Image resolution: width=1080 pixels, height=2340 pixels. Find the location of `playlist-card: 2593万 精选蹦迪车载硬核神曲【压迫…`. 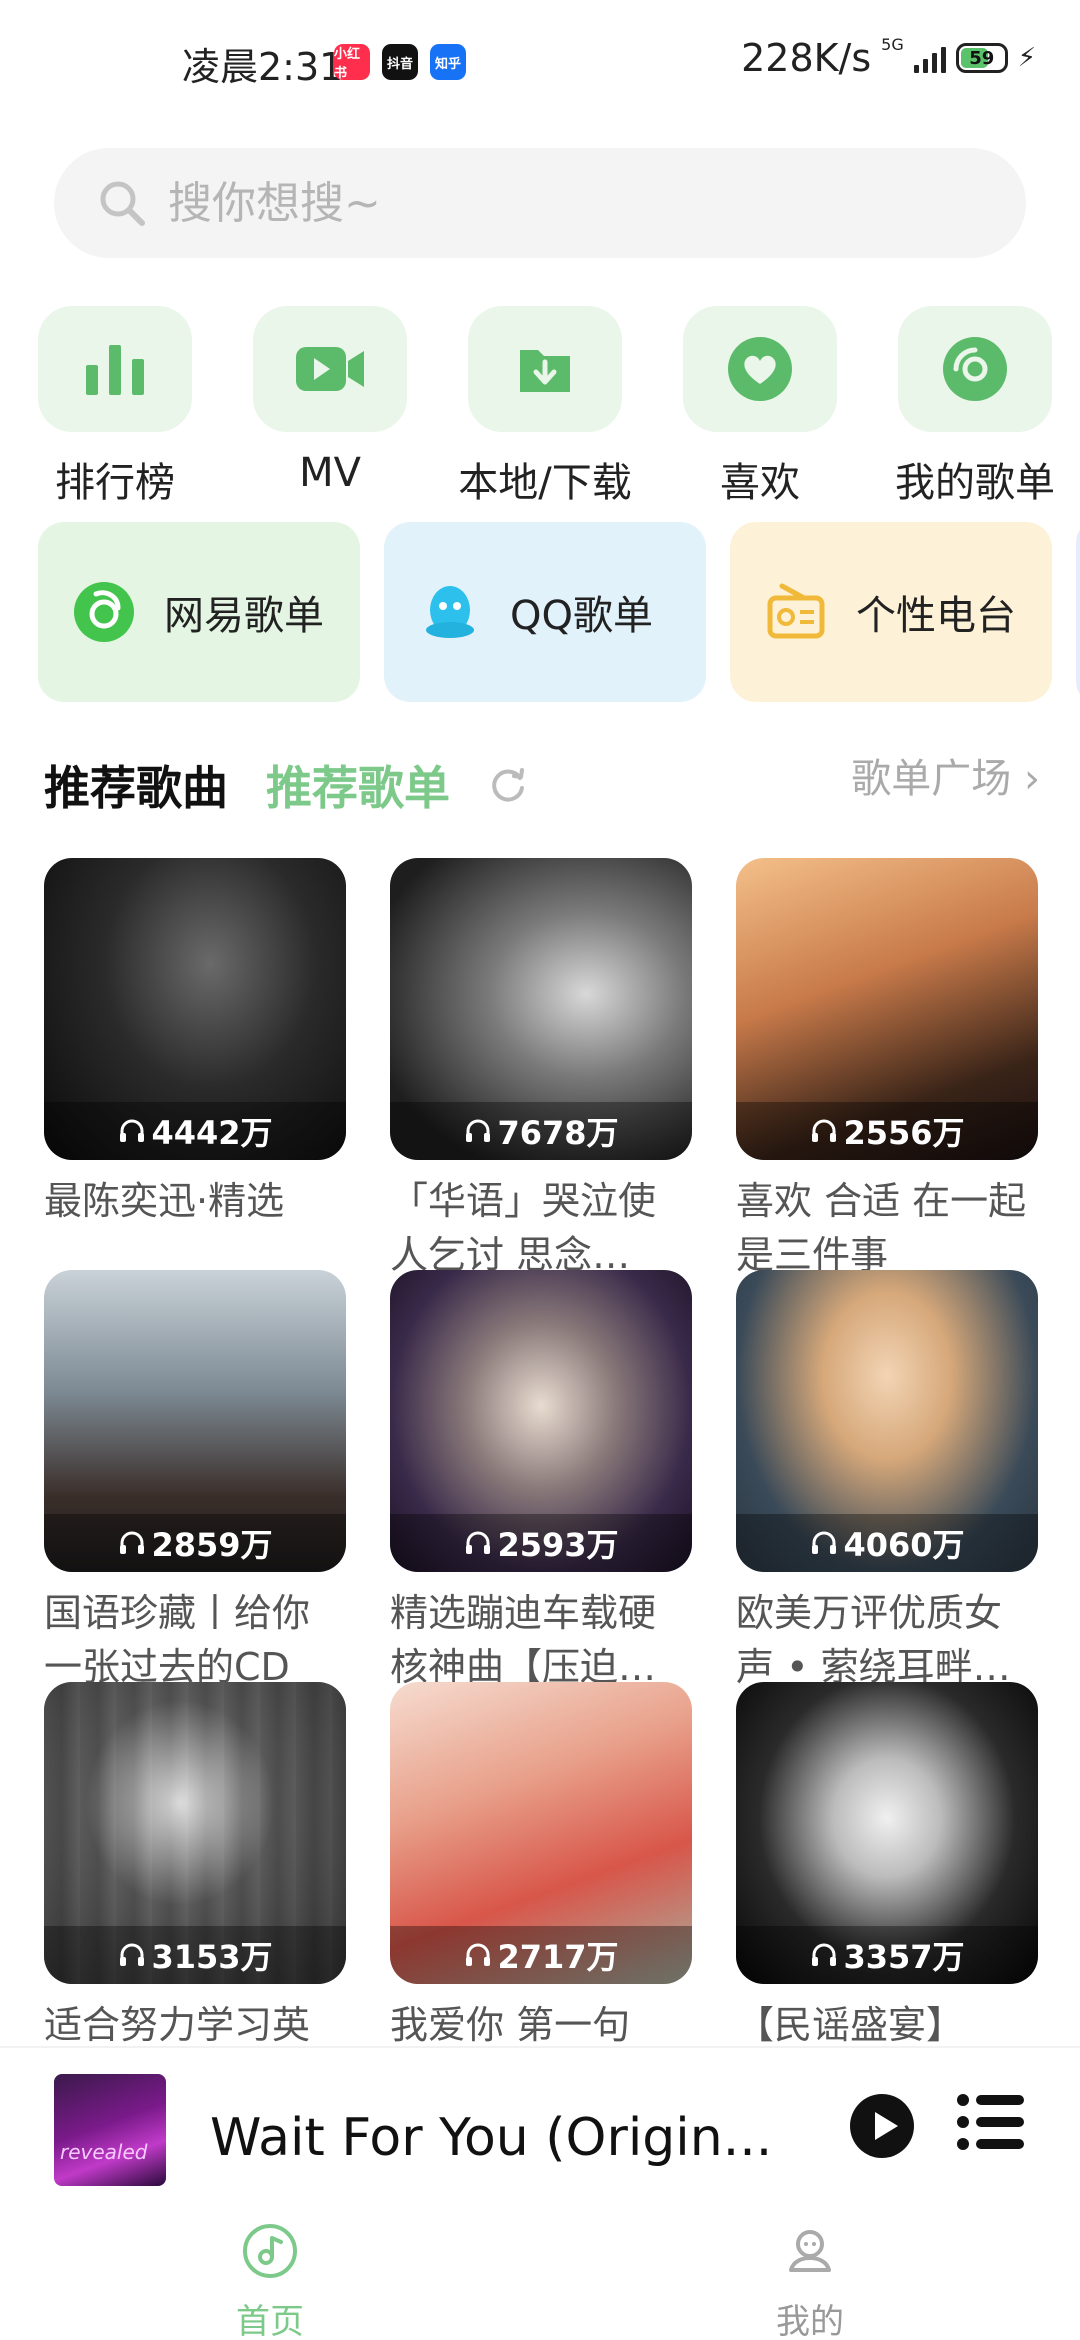

playlist-card: 2593万 精选蹦迪车载硬核神曲【压迫… is located at coordinates (541, 1482).